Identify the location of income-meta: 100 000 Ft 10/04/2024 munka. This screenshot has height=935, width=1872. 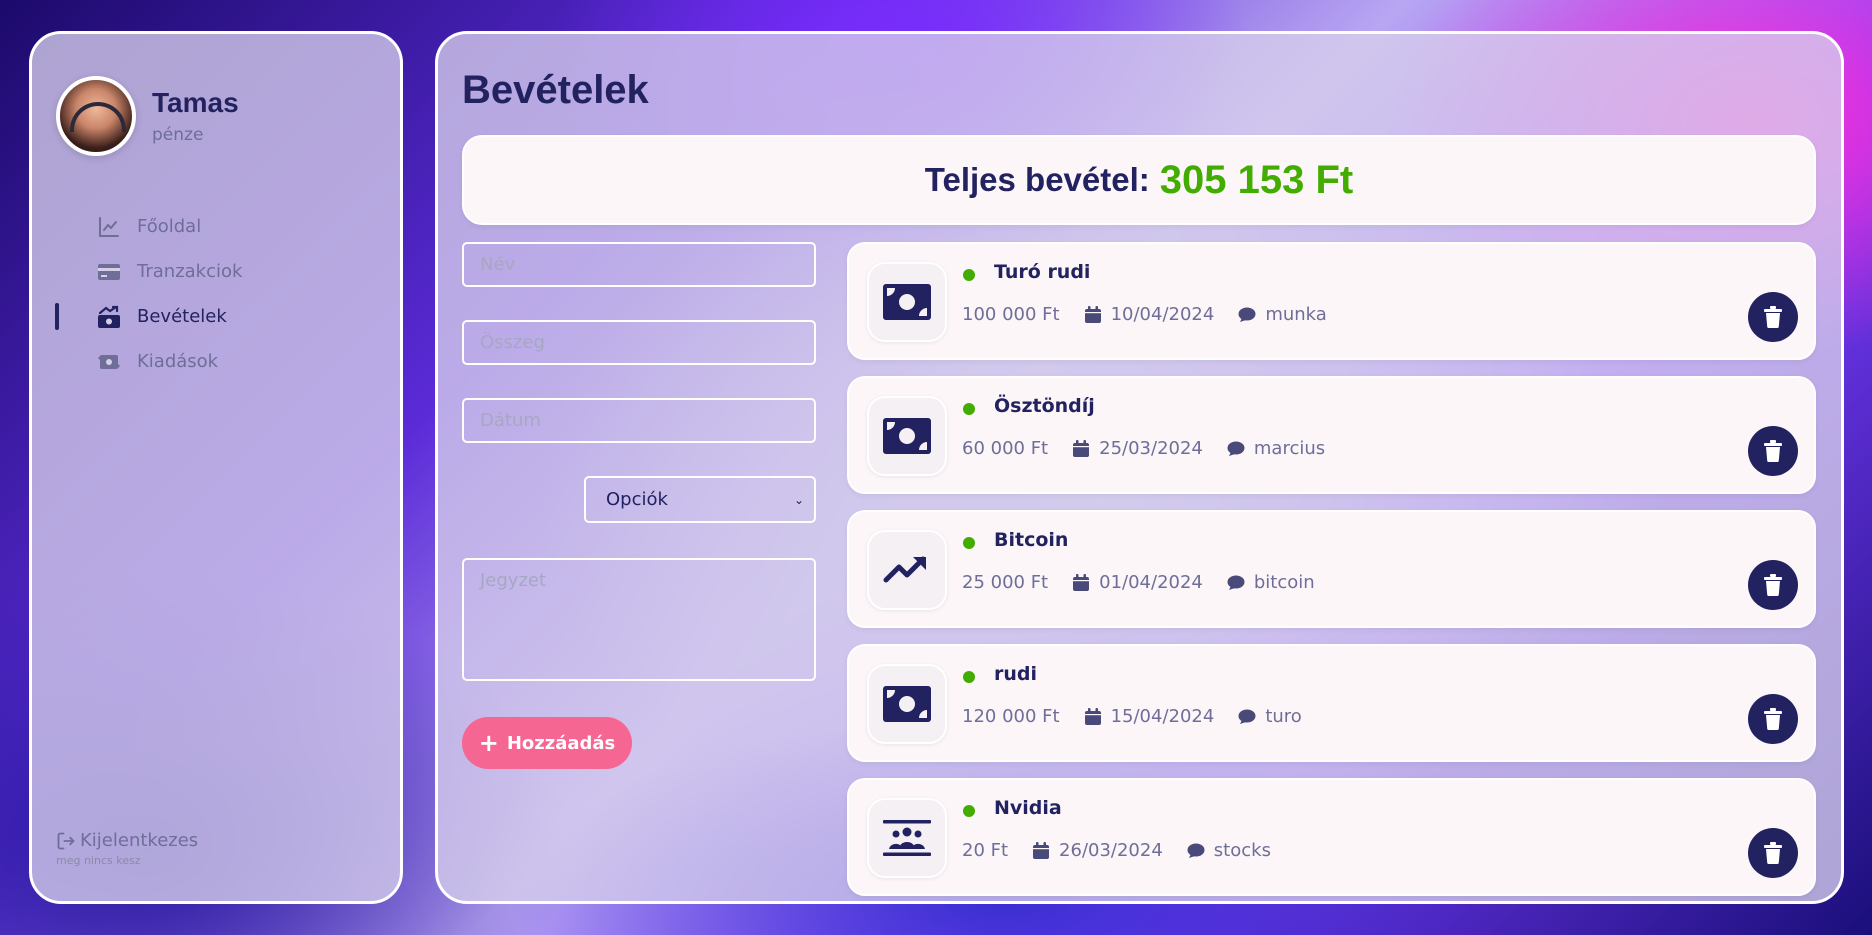
(1156, 314).